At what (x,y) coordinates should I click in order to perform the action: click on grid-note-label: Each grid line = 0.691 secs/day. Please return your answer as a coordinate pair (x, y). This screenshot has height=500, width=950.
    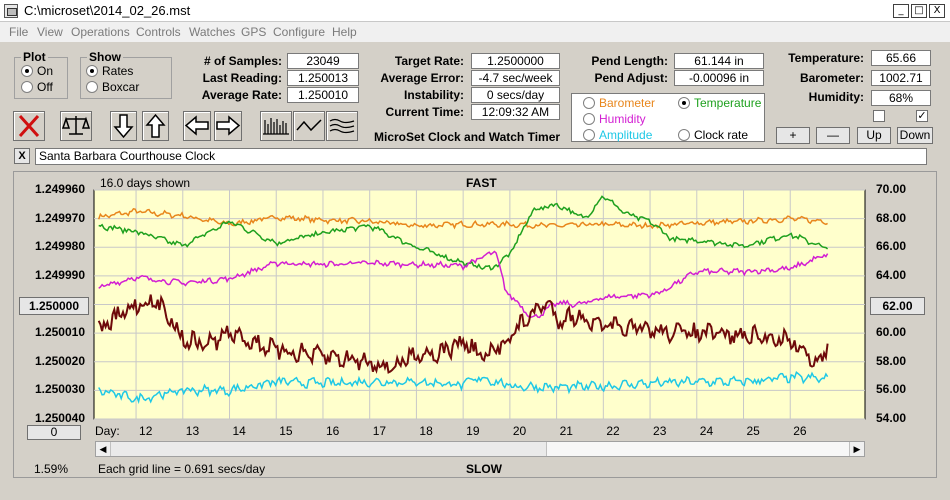
    Looking at the image, I should click on (182, 469).